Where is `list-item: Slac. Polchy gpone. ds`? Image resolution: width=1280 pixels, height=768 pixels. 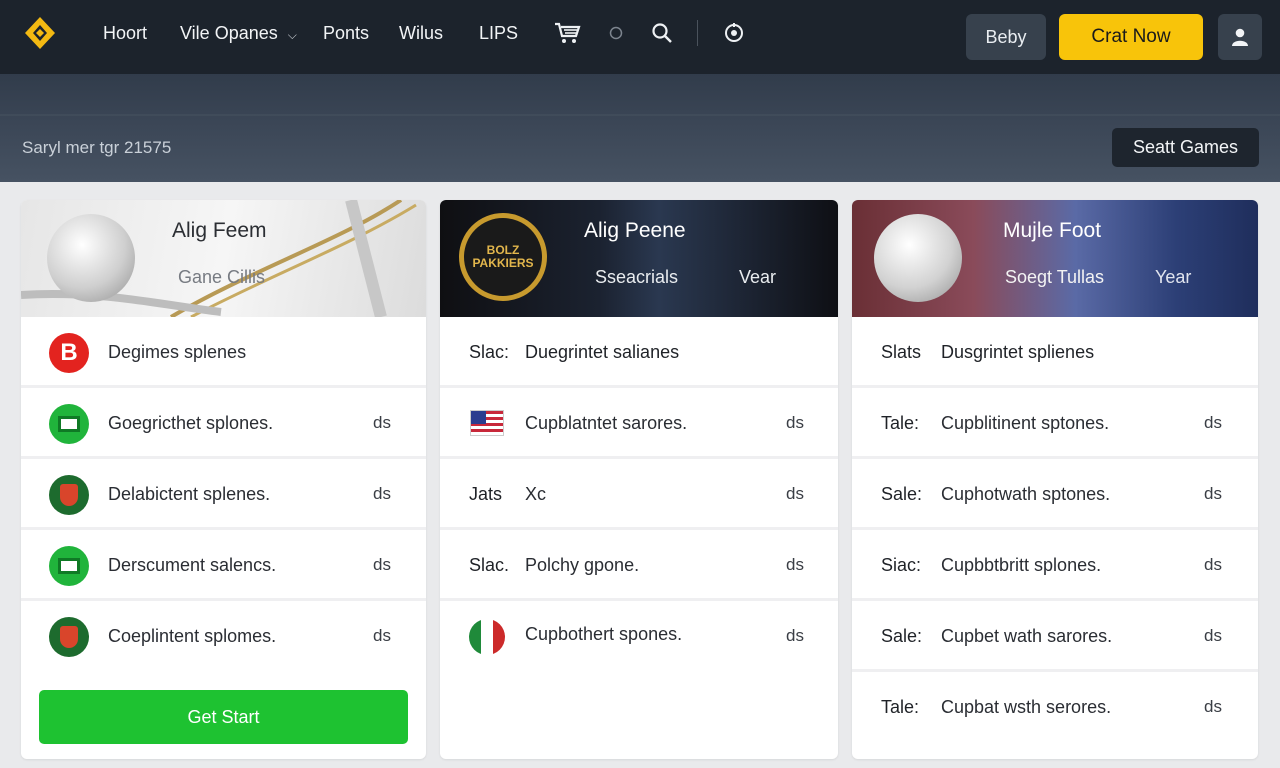 list-item: Slac. Polchy gpone. ds is located at coordinates (639, 565).